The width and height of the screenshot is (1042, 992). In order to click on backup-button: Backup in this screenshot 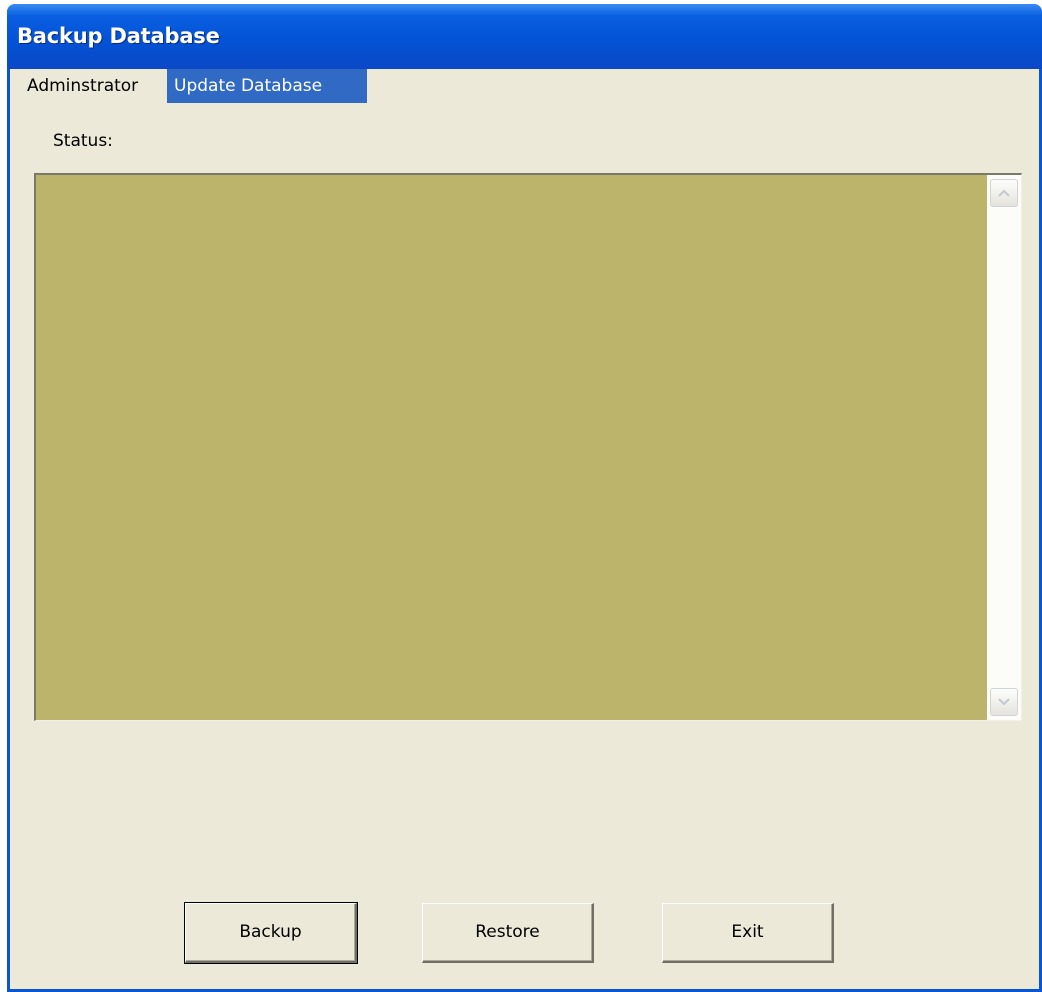, I will do `click(271, 933)`.